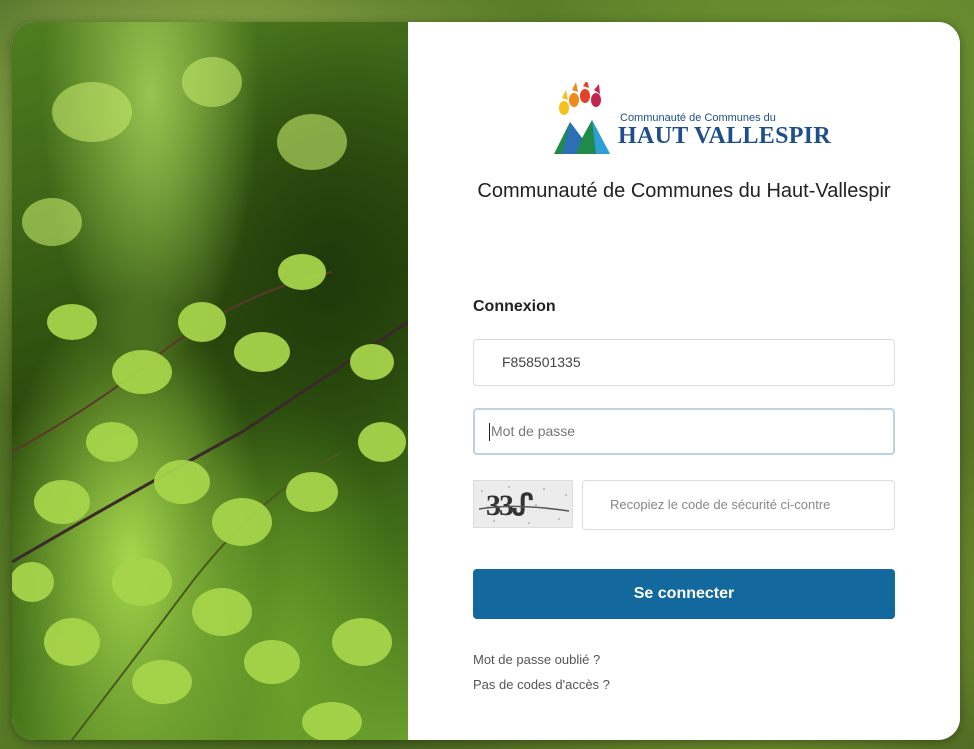 The height and width of the screenshot is (749, 974). What do you see at coordinates (738, 505) in the screenshot?
I see `captcha-input: Recopiez le code de sécurité ci-contre` at bounding box center [738, 505].